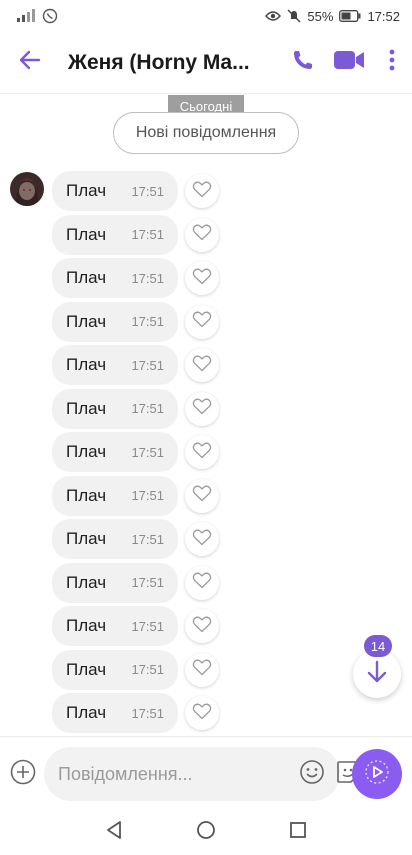 The height and width of the screenshot is (855, 412). Describe the element at coordinates (27, 189) in the screenshot. I see `avatar` at that location.